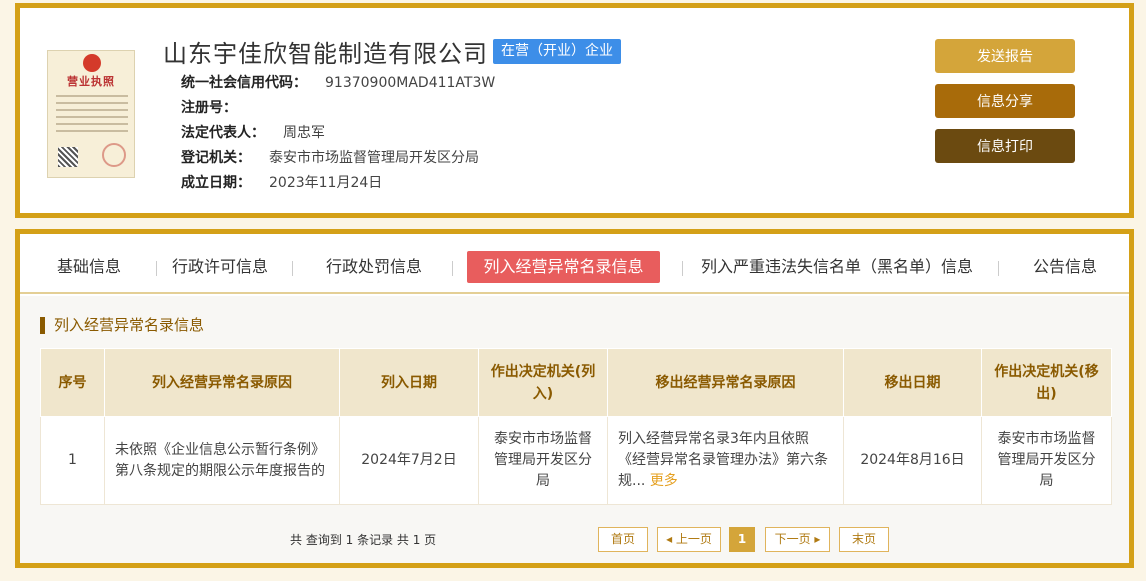 This screenshot has height=581, width=1146. I want to click on chevron-right-icon: ▸, so click(815, 539).